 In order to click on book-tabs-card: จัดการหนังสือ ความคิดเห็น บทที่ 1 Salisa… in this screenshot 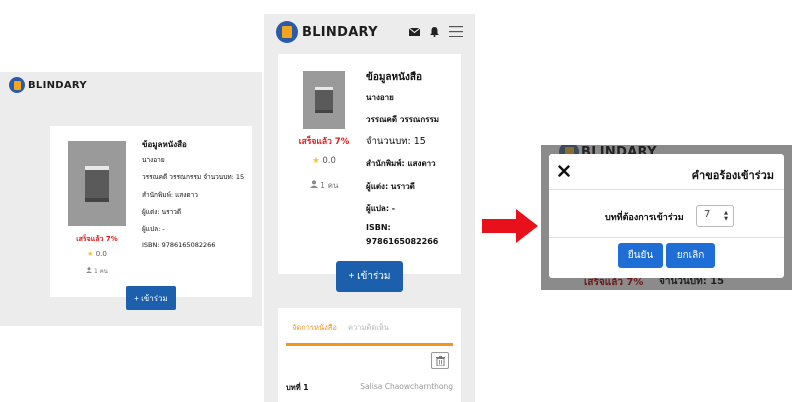, I will do `click(369, 355)`.